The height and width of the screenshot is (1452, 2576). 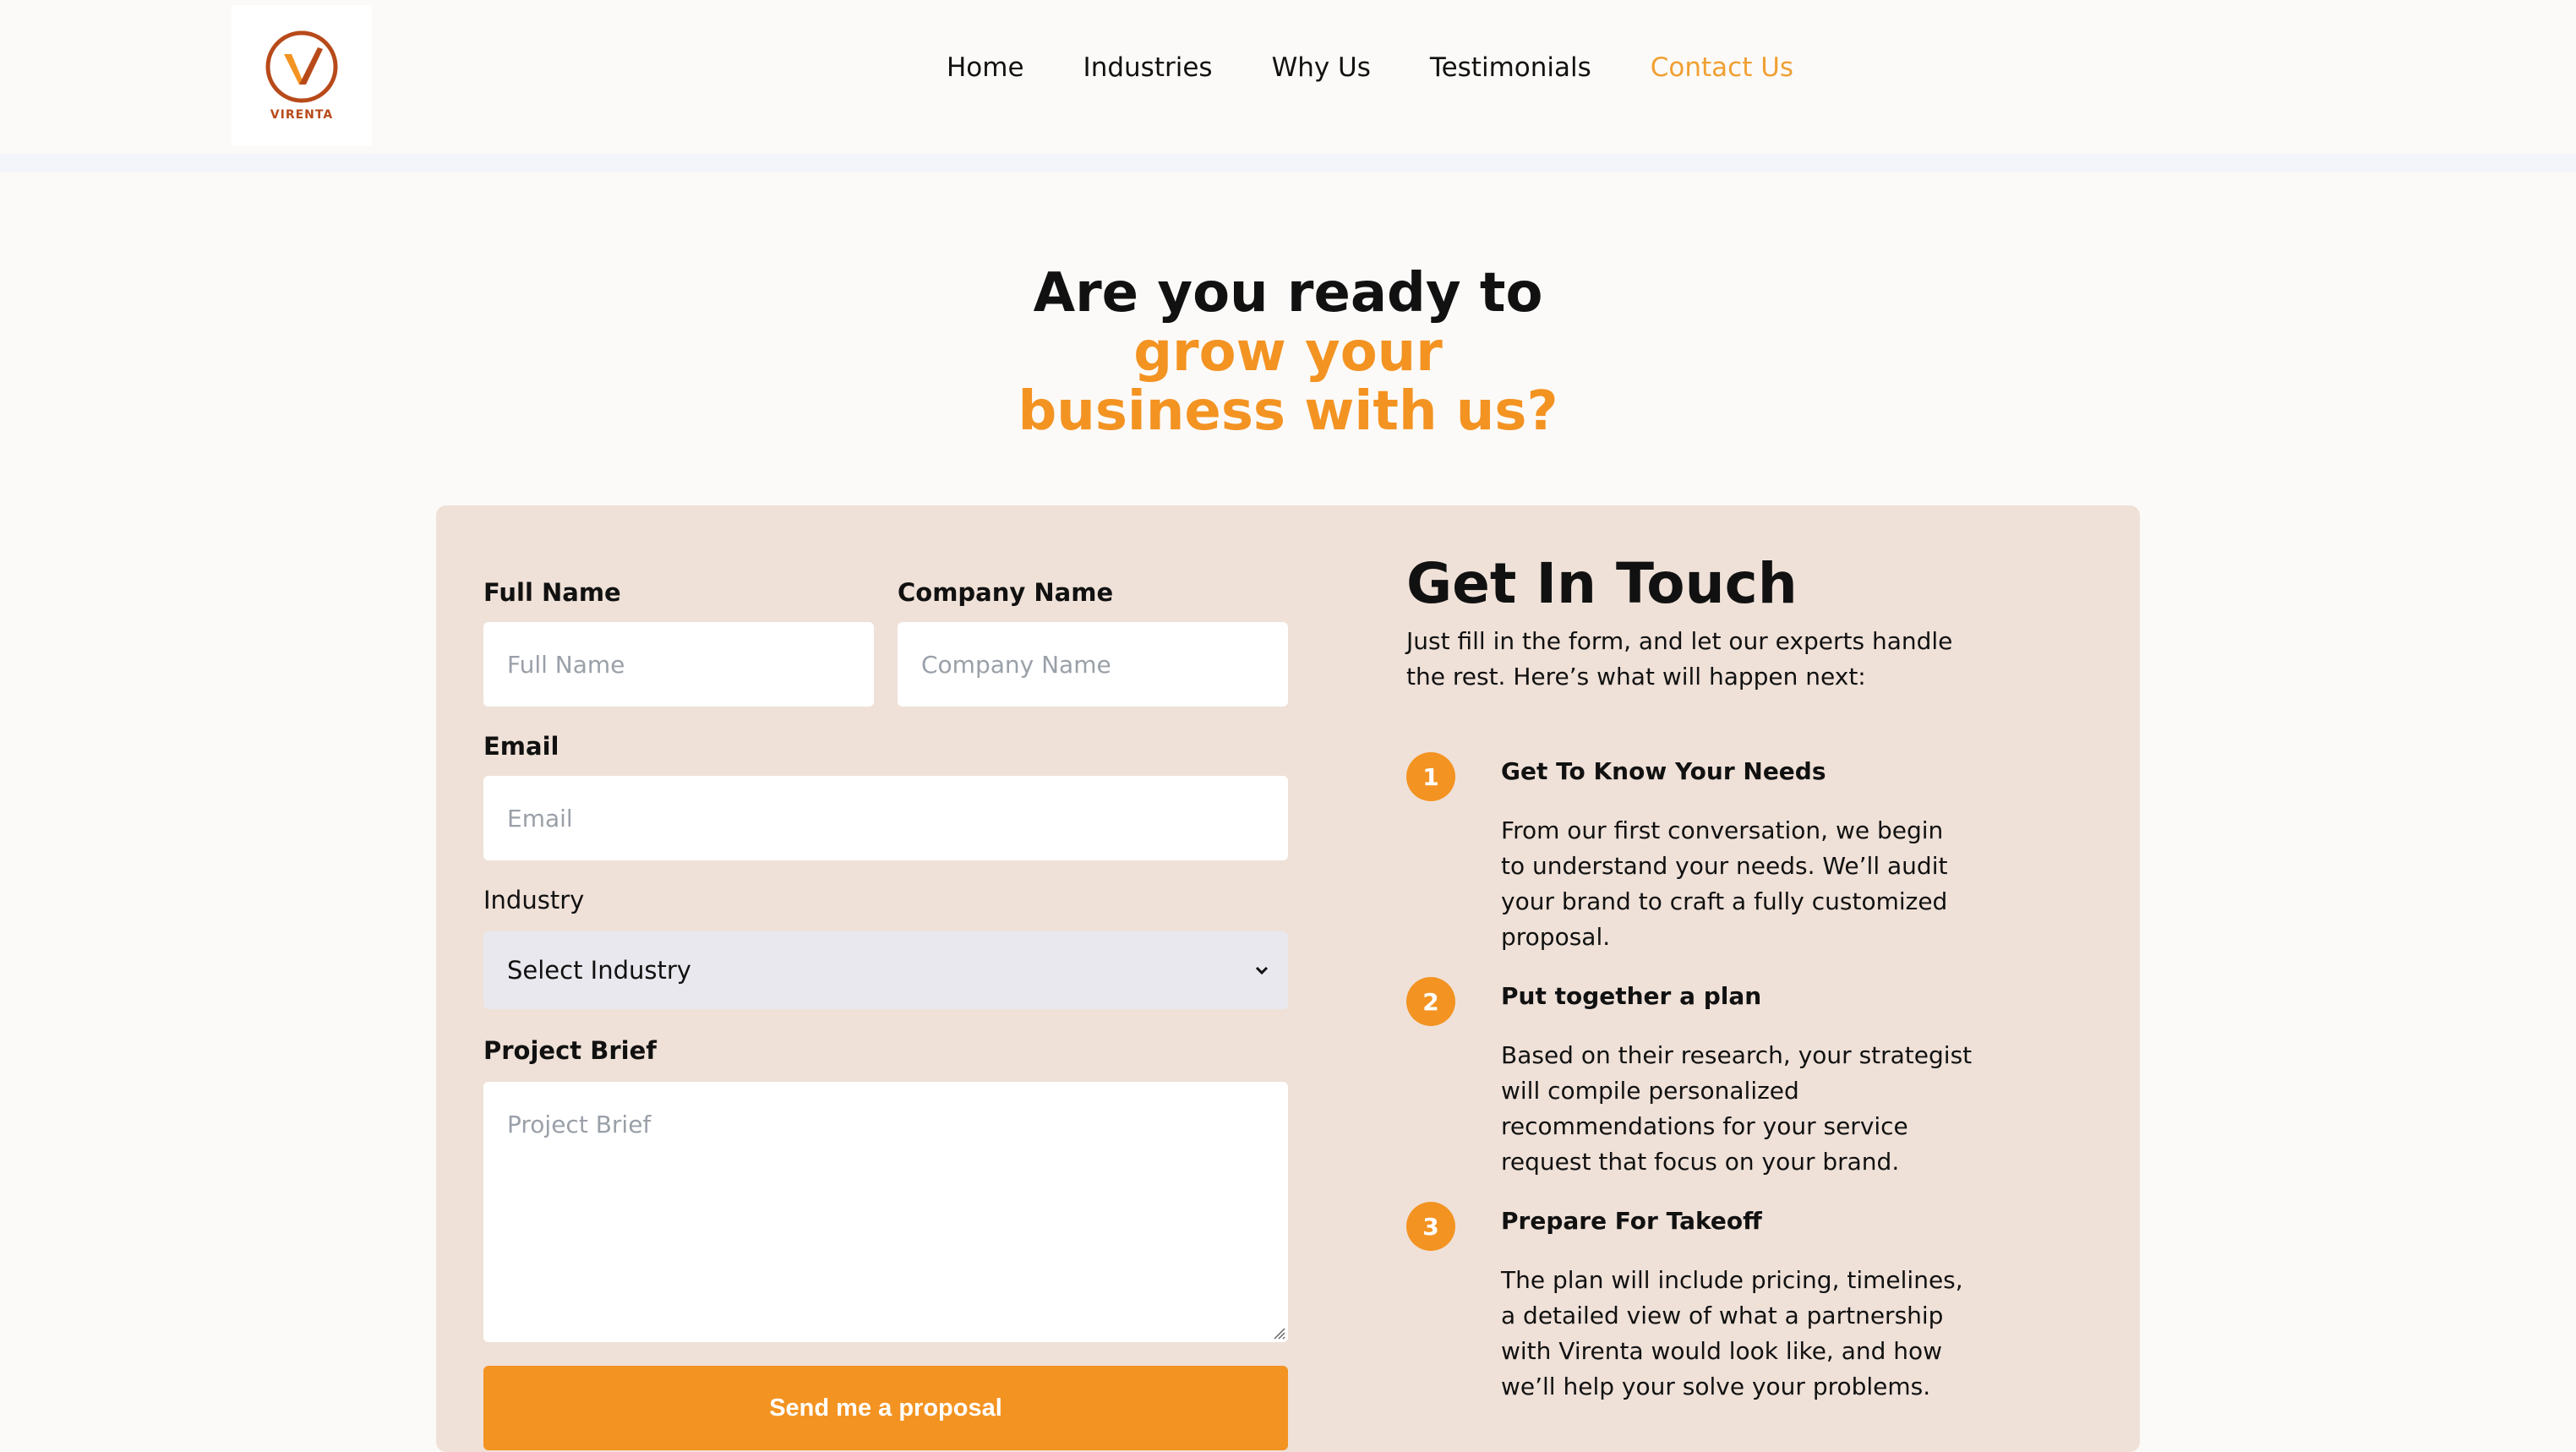 I want to click on send-proposal-button: Send me a proposal, so click(x=885, y=1408).